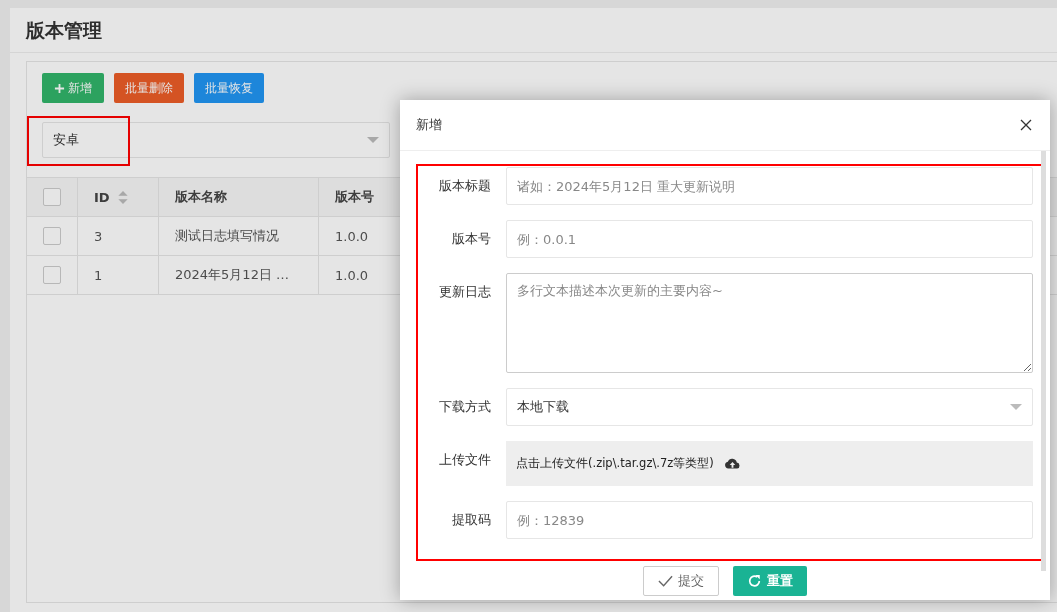 This screenshot has width=1057, height=612. What do you see at coordinates (754, 581) in the screenshot?
I see `refresh-icon` at bounding box center [754, 581].